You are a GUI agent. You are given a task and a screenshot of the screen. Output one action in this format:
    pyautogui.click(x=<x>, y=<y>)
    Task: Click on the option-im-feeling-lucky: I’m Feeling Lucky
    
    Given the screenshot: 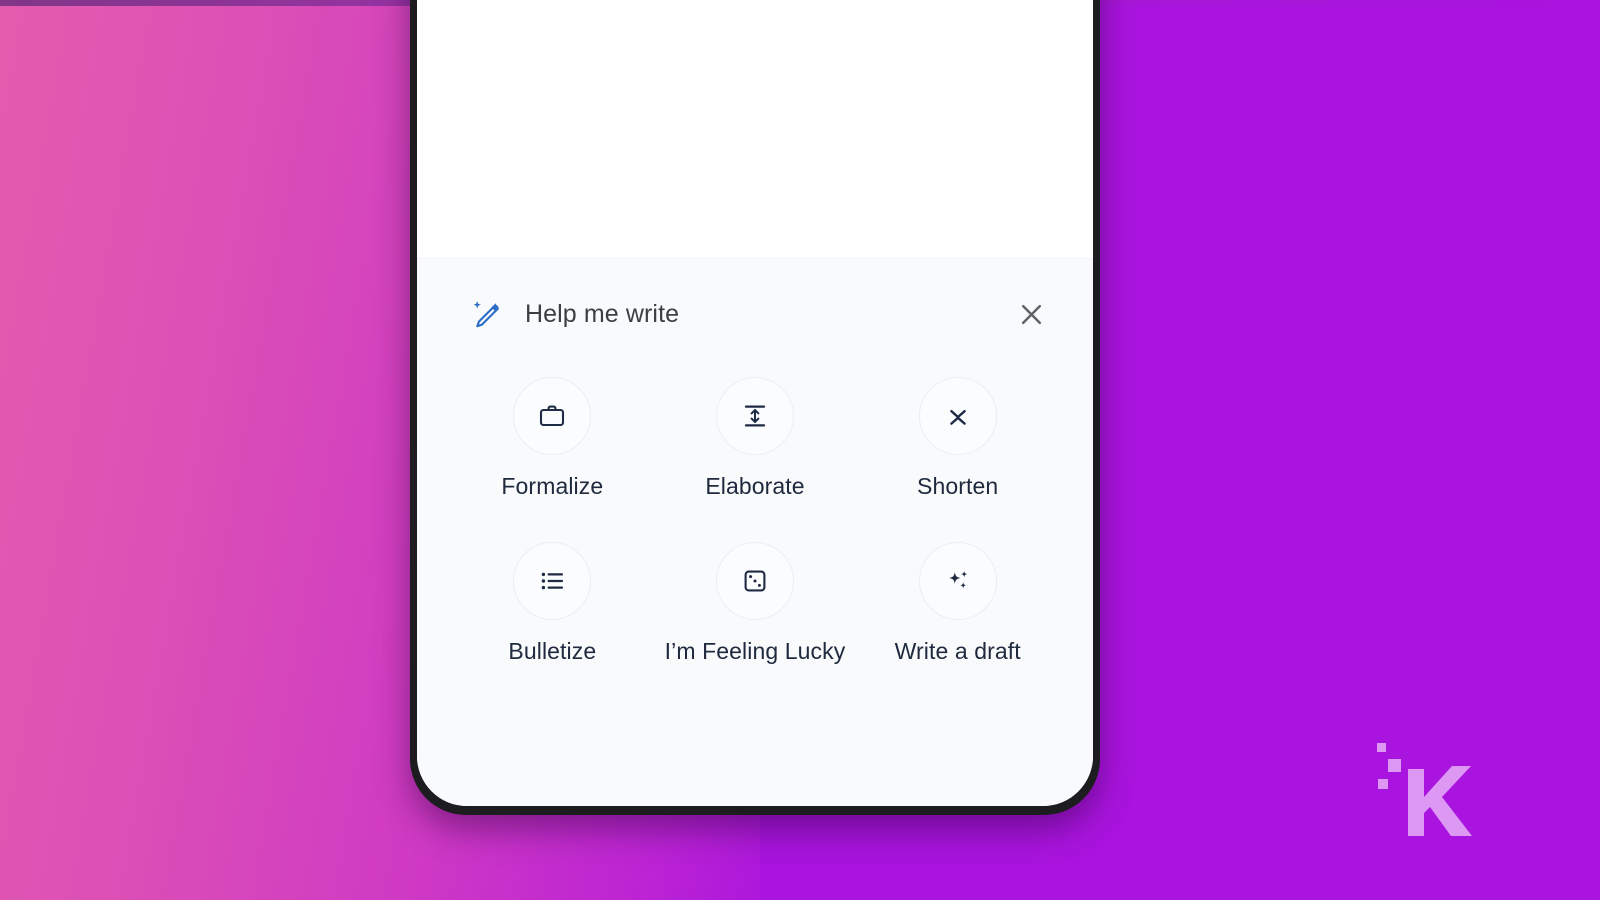 What is the action you would take?
    pyautogui.click(x=755, y=603)
    